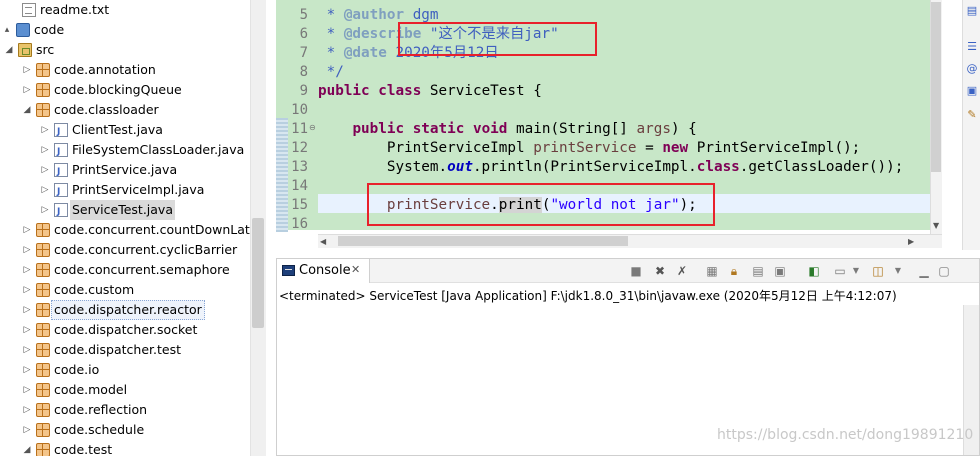 The width and height of the screenshot is (980, 456). Describe the element at coordinates (303, 91) in the screenshot. I see `line-number: 9` at that location.